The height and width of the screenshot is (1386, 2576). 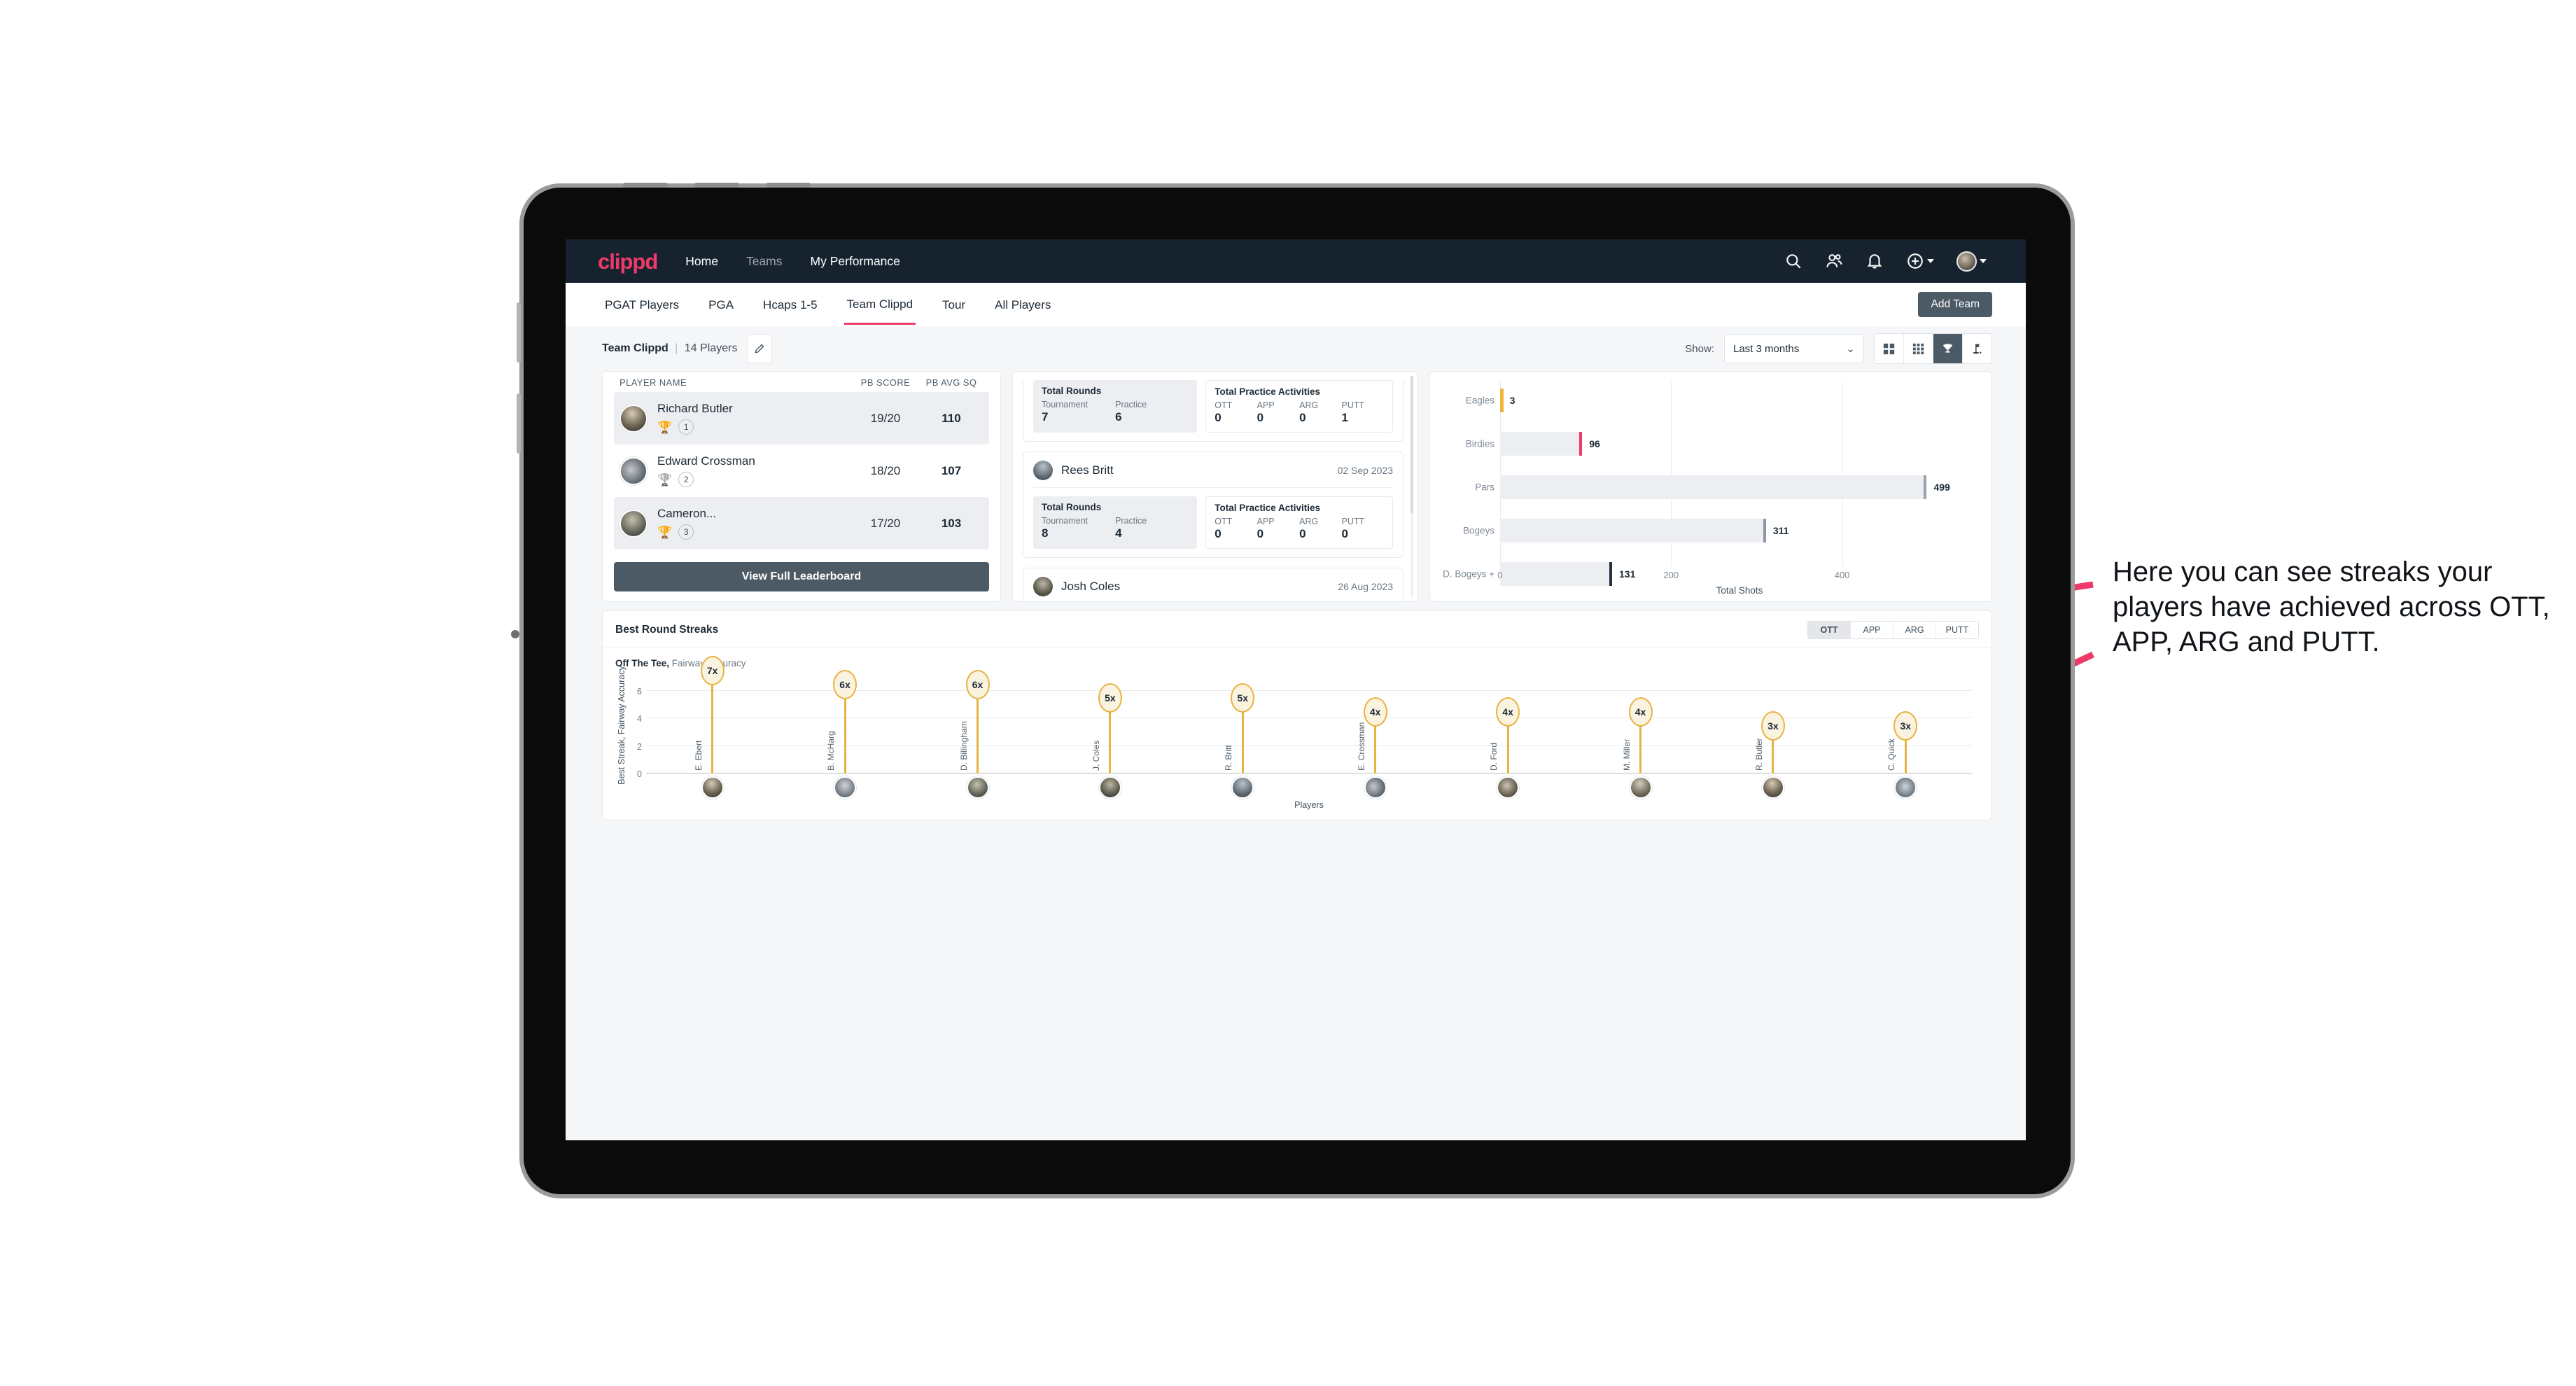 What do you see at coordinates (1087, 470) in the screenshot?
I see `player-name: Rees Britt` at bounding box center [1087, 470].